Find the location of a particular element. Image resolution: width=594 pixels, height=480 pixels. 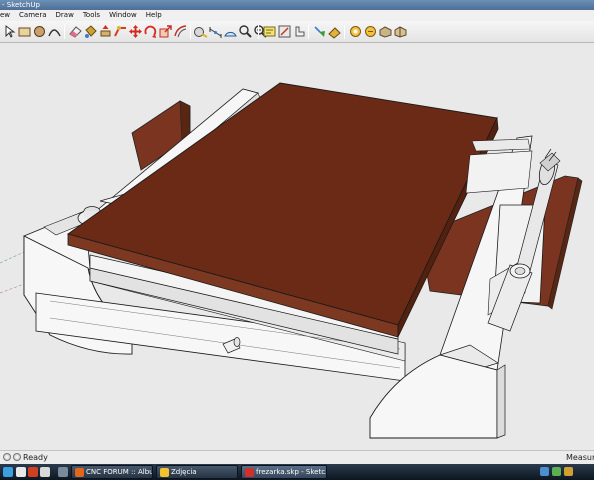

menu-help: Help is located at coordinates (154, 15).